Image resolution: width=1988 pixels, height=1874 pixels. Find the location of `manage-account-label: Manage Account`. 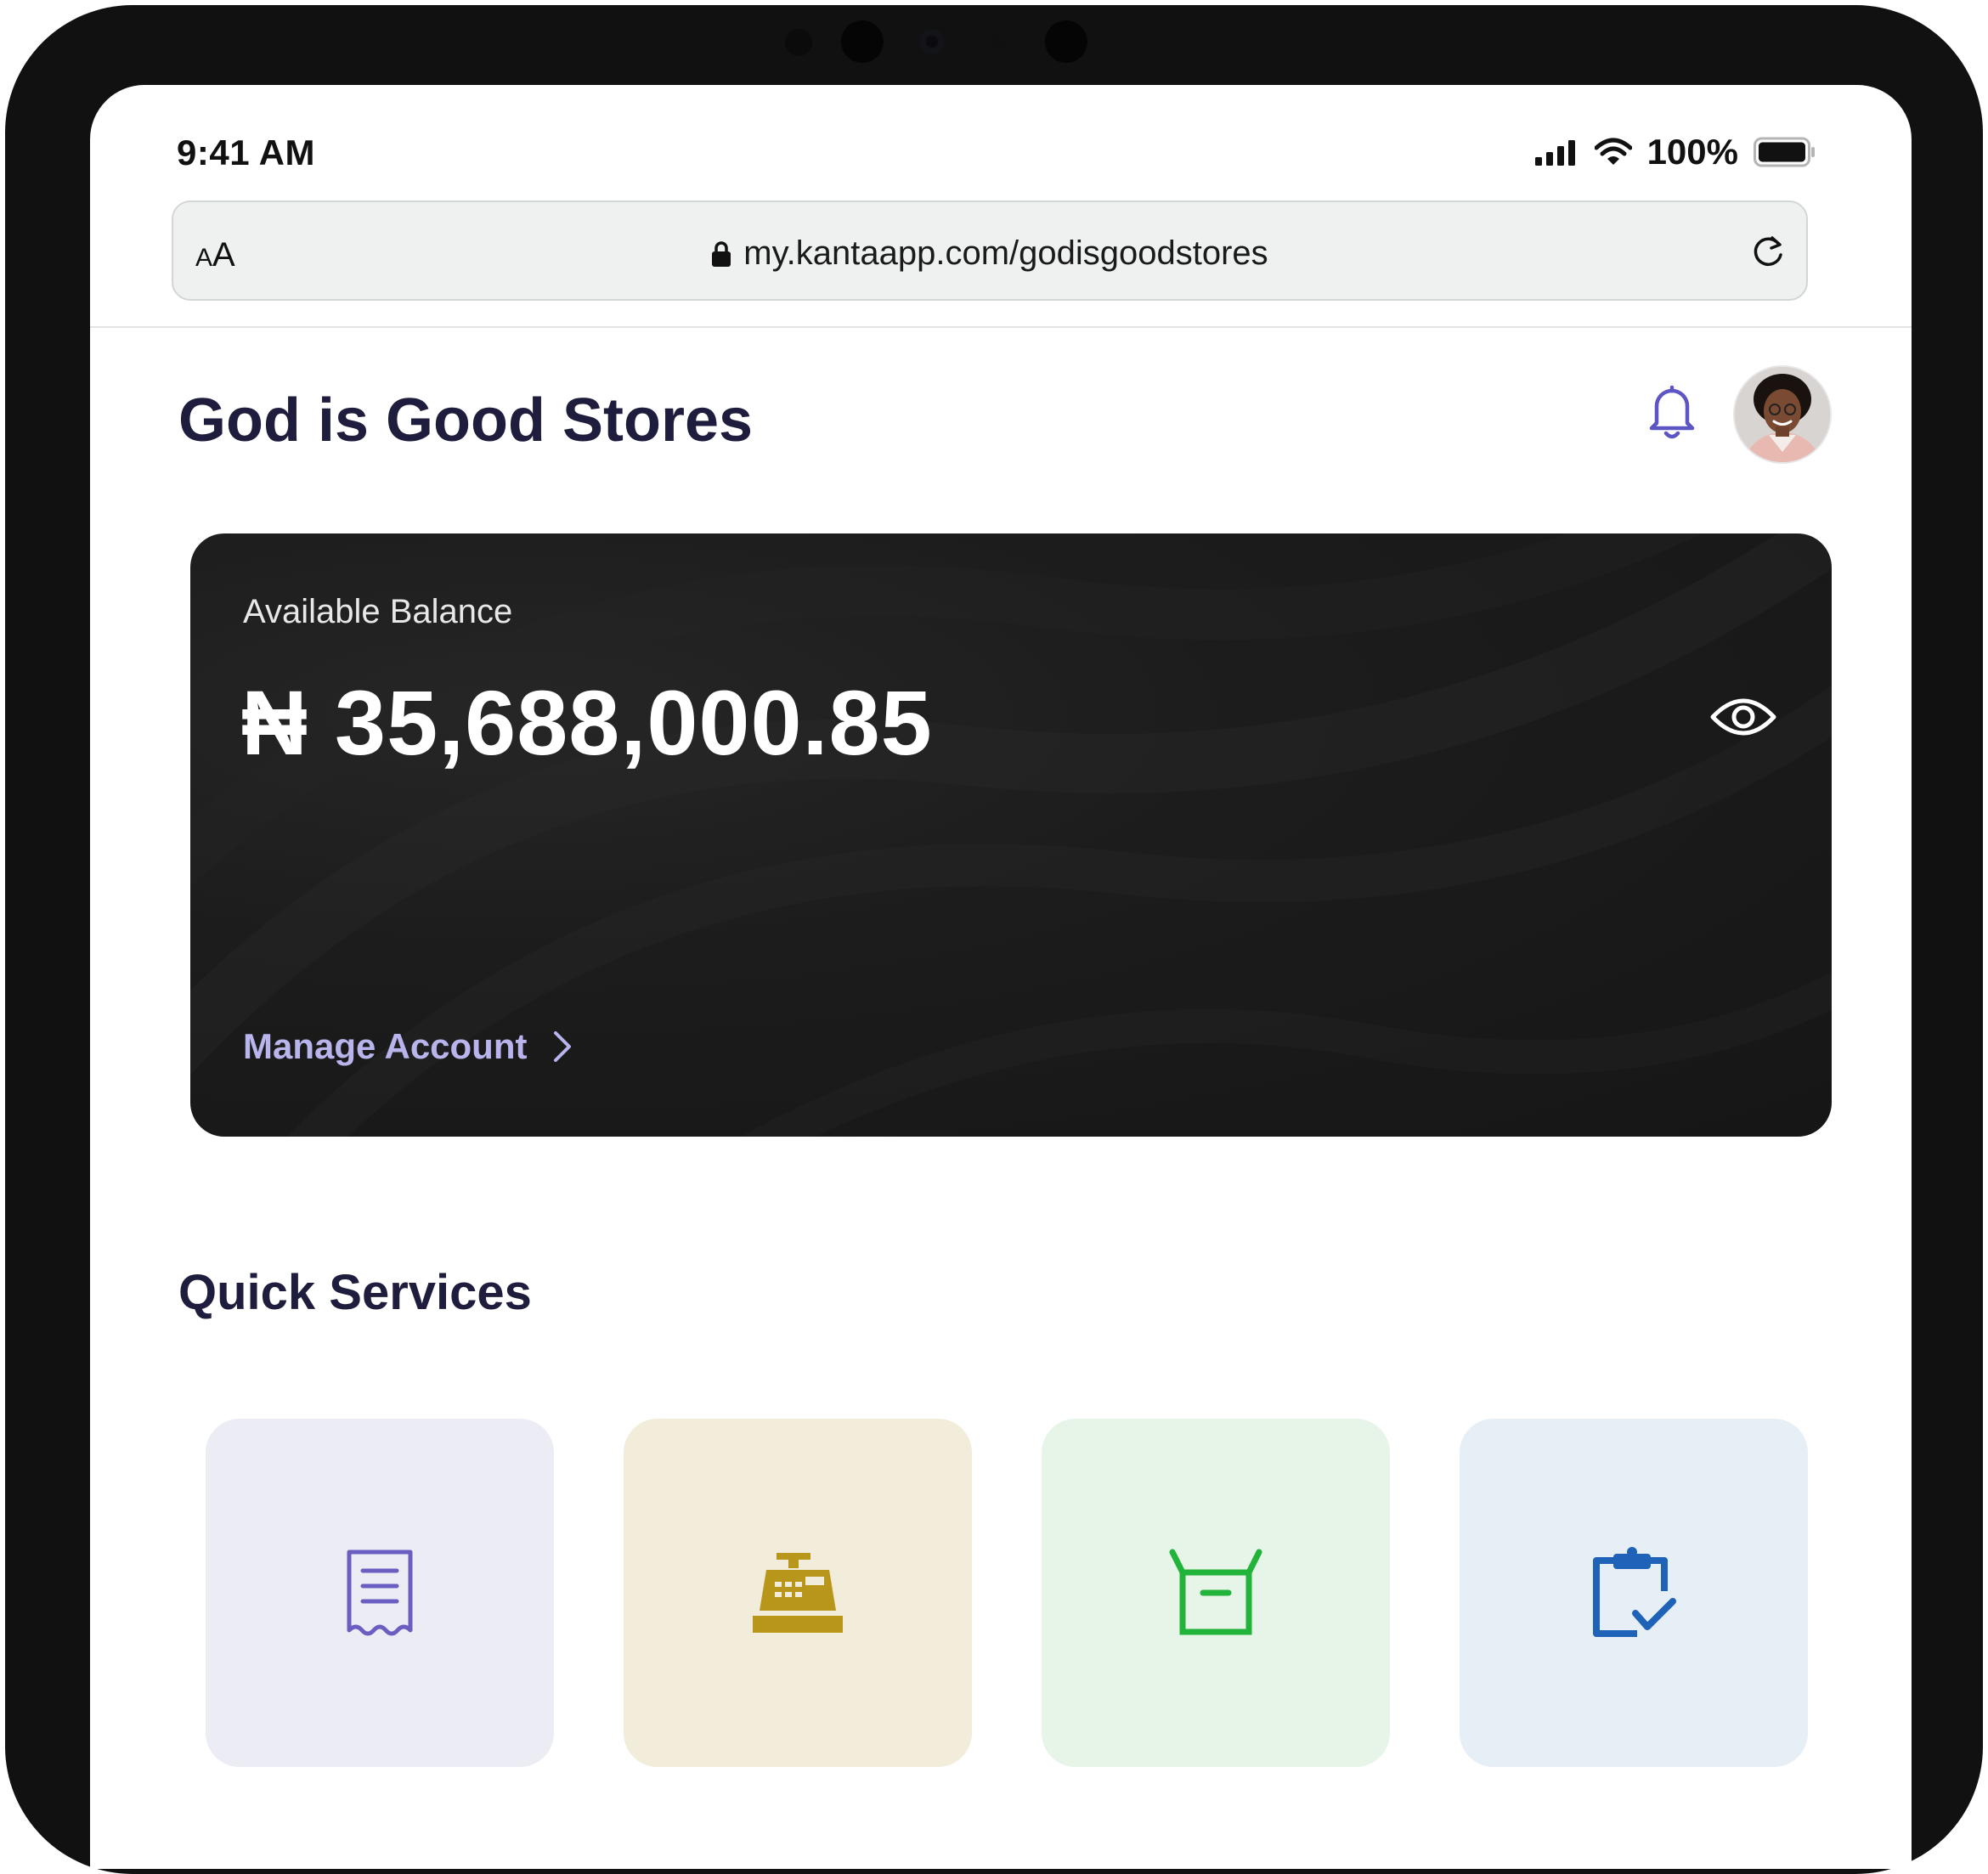

manage-account-label: Manage Account is located at coordinates (385, 1046).